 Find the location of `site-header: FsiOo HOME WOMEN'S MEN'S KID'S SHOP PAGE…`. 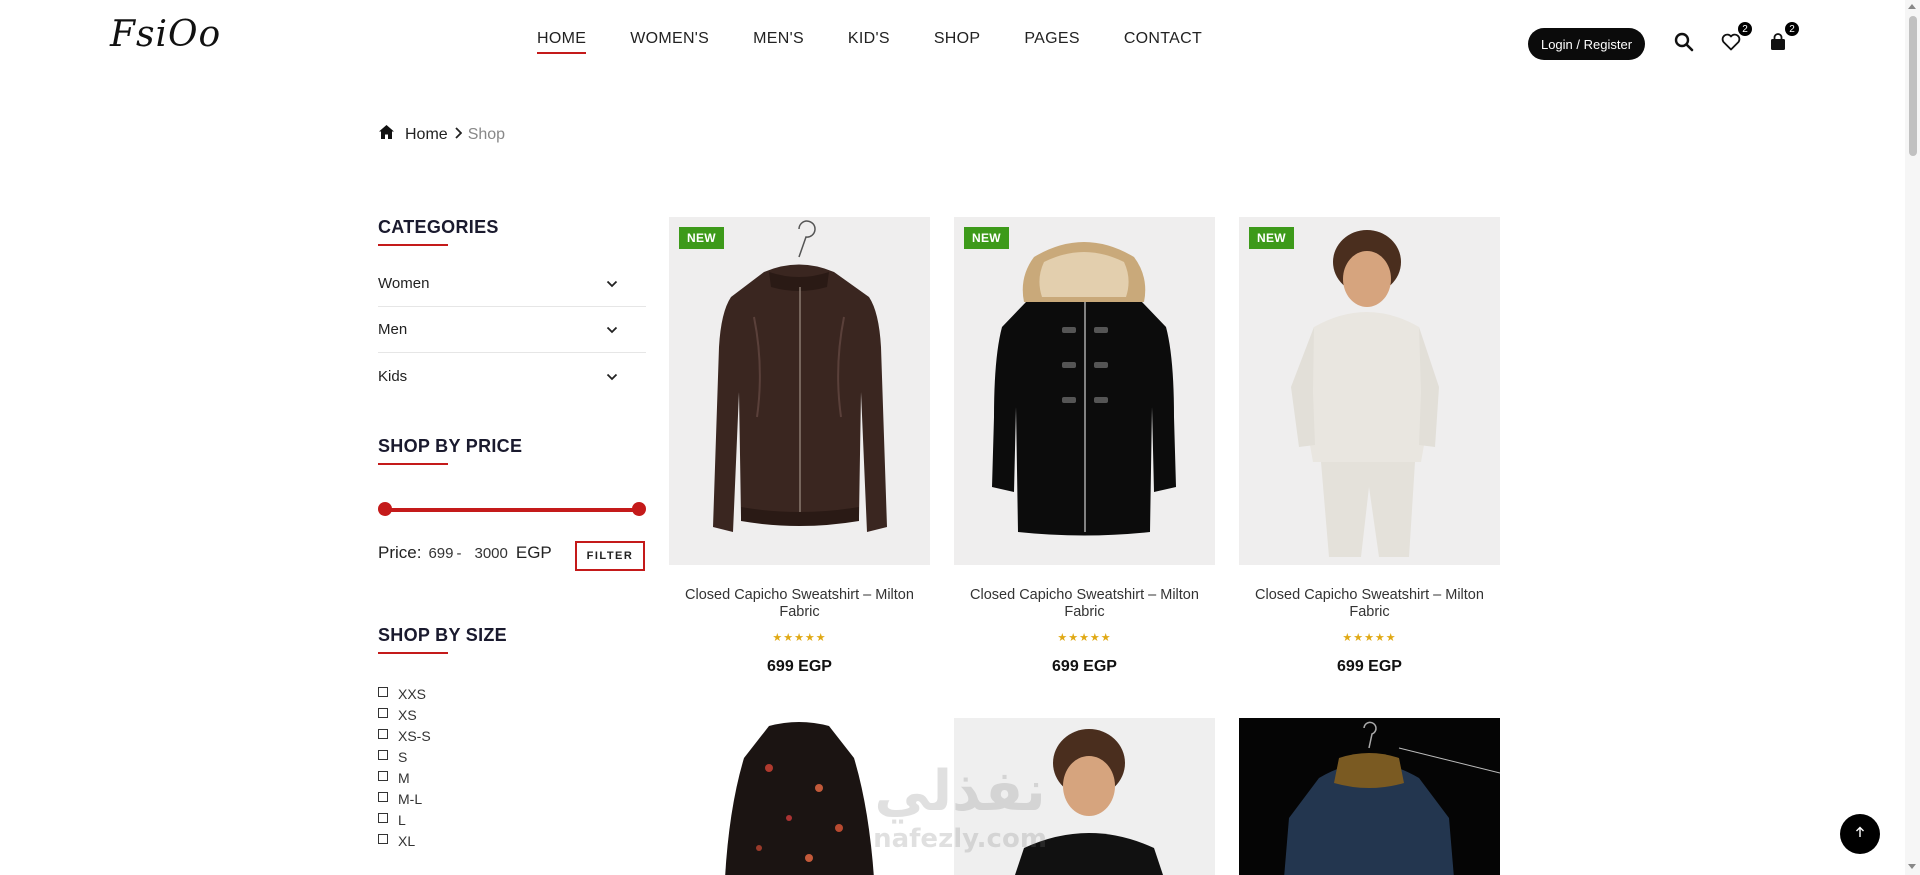

site-header: FsiOo HOME WOMEN'S MEN'S KID'S SHOP PAGE… is located at coordinates (952, 40).